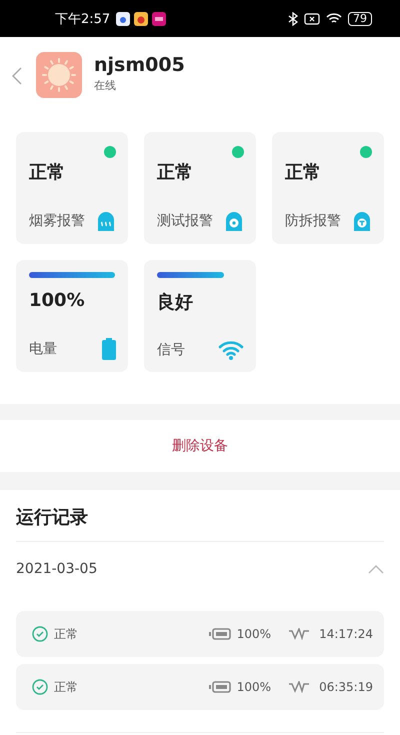  What do you see at coordinates (185, 221) in the screenshot?
I see `card-label: 测试报警` at bounding box center [185, 221].